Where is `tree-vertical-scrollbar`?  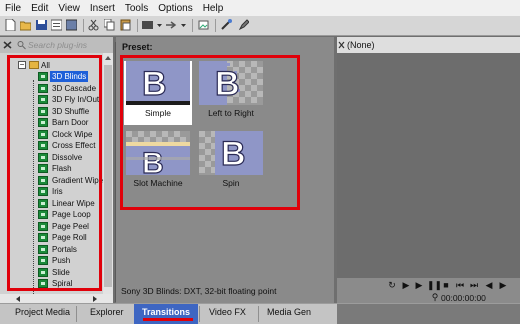
tree-vertical-scrollbar is located at coordinates (108, 178).